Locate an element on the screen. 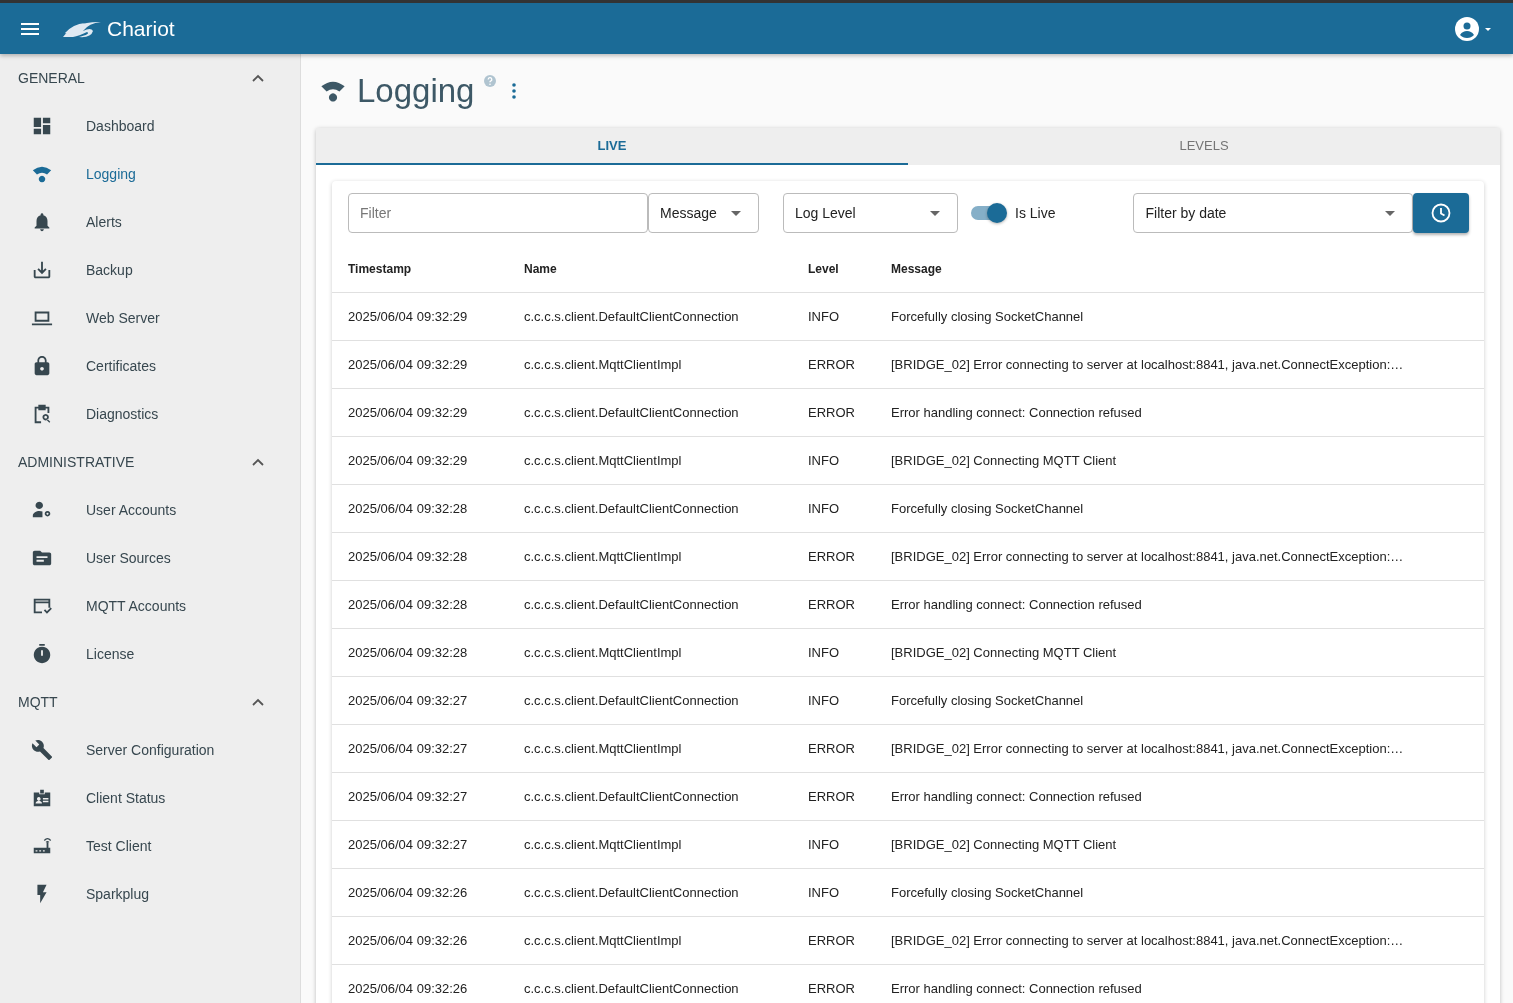  log-level-dropdown: Log Level is located at coordinates (870, 213).